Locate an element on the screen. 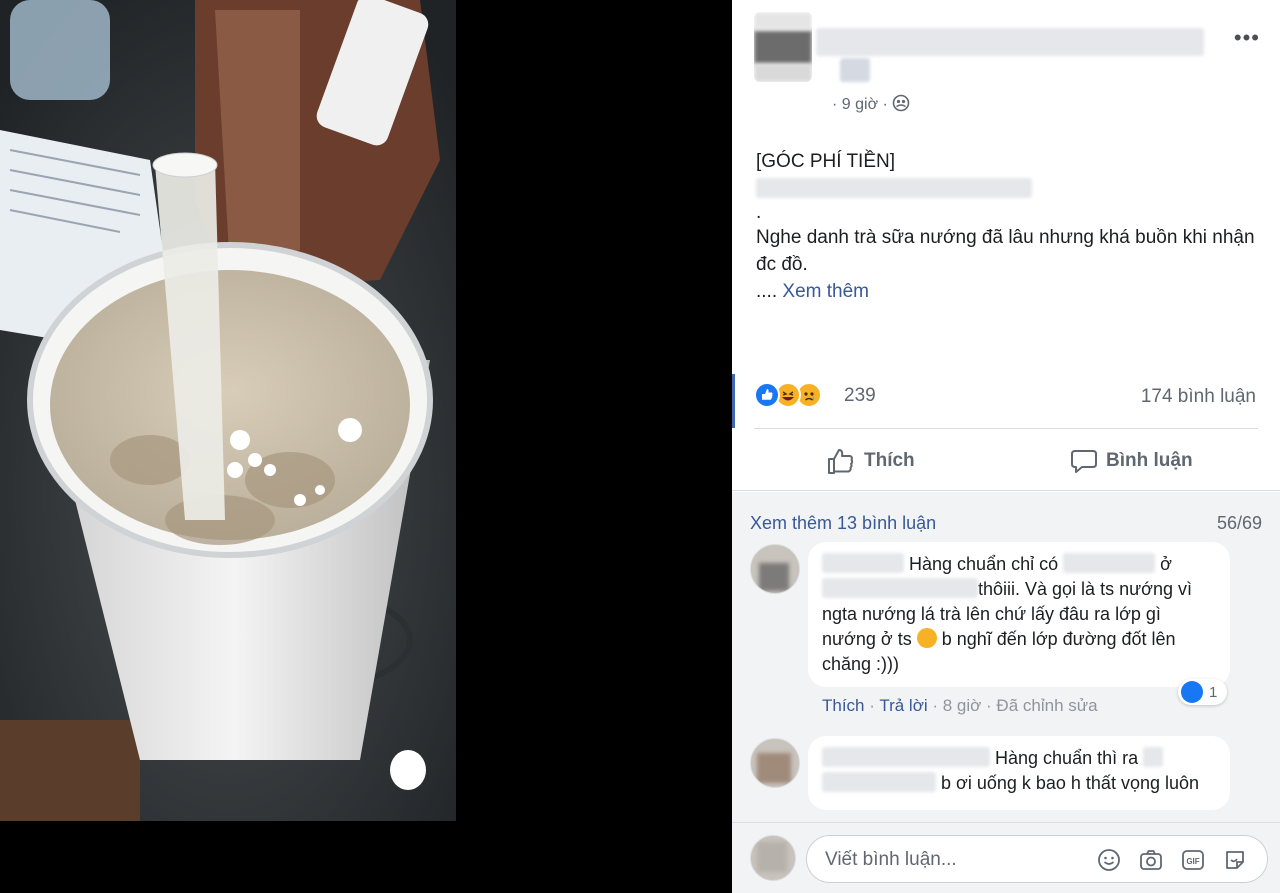  comment-text: ở is located at coordinates (1166, 564).